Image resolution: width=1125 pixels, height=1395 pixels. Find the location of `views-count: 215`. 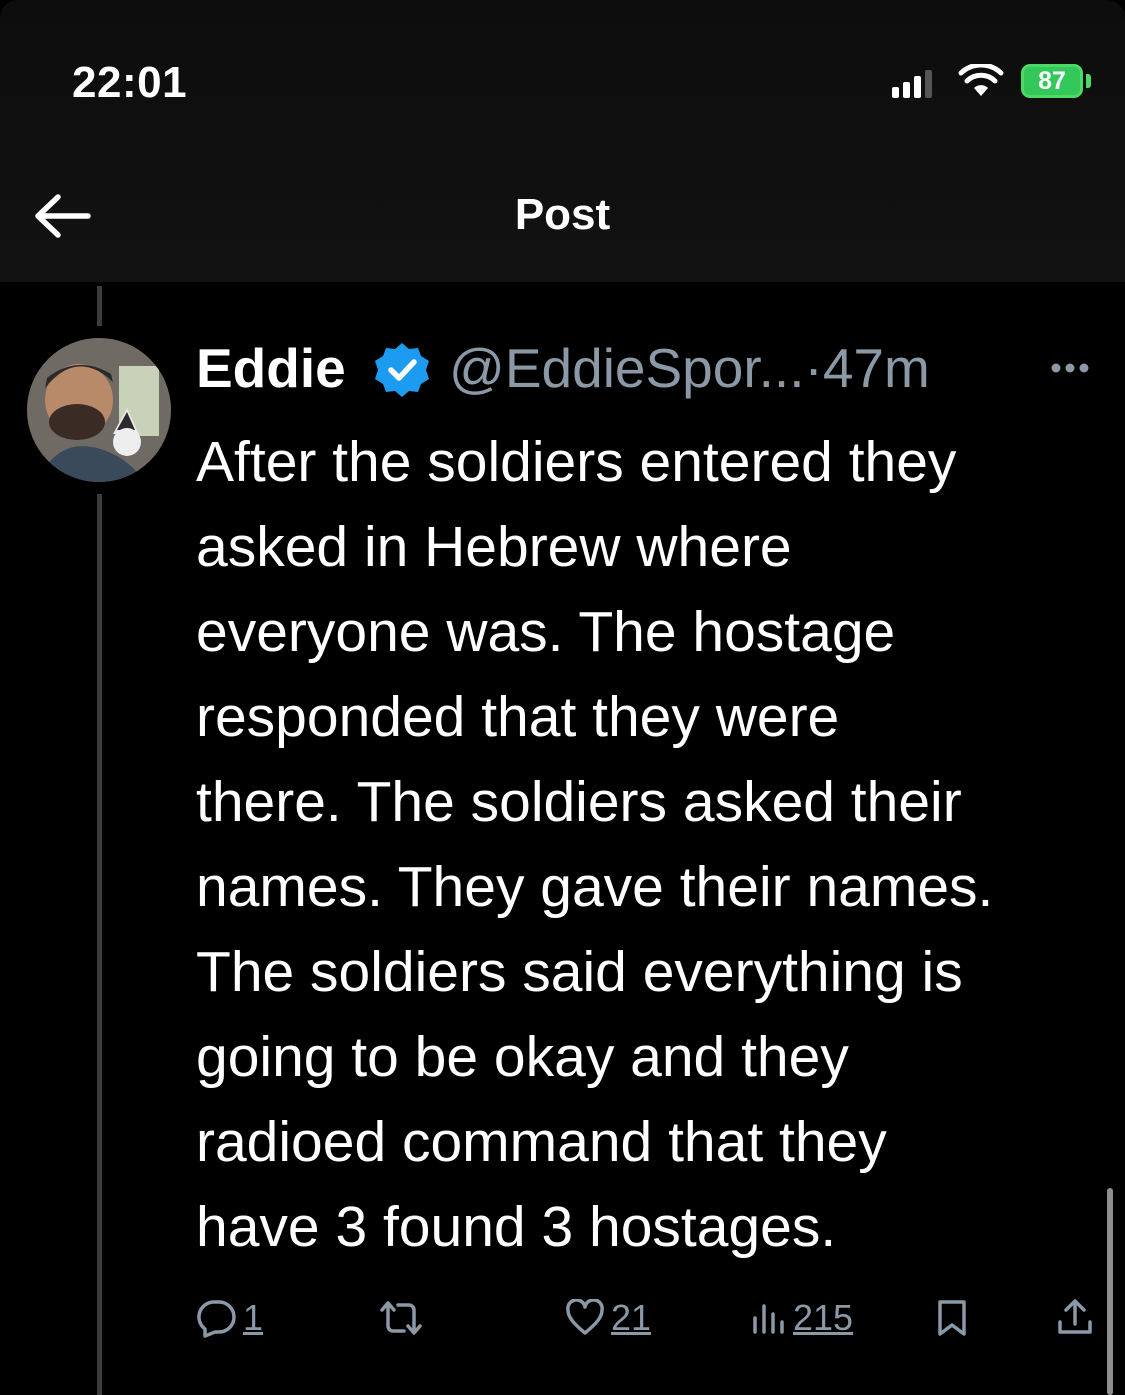

views-count: 215 is located at coordinates (823, 1317).